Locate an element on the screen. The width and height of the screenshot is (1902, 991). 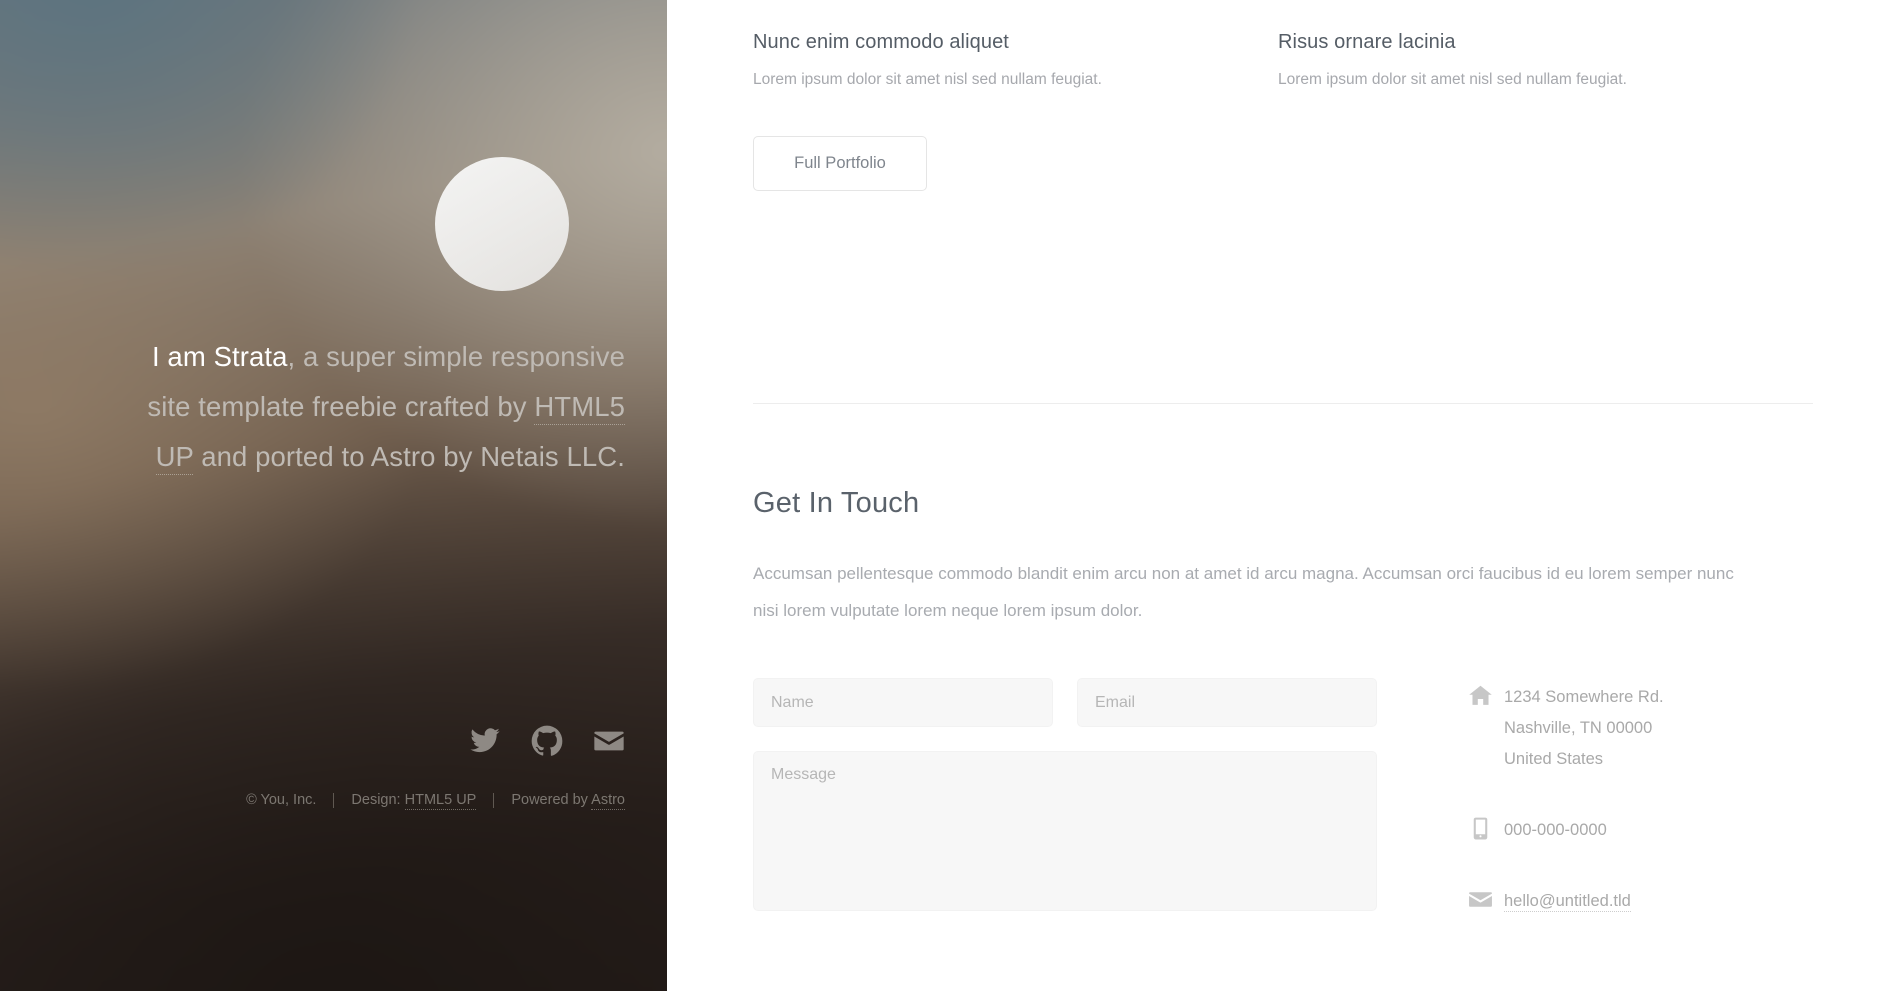
section-divider is located at coordinates (1283, 403).